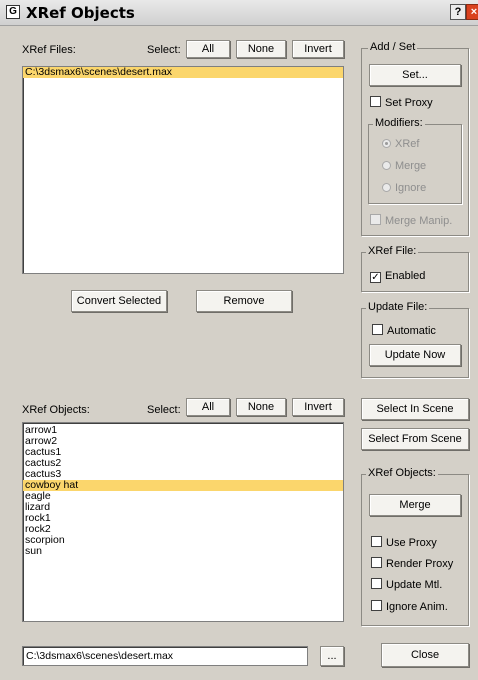 The height and width of the screenshot is (680, 478). I want to click on convert-selected-button: Convert Selected, so click(119, 301).